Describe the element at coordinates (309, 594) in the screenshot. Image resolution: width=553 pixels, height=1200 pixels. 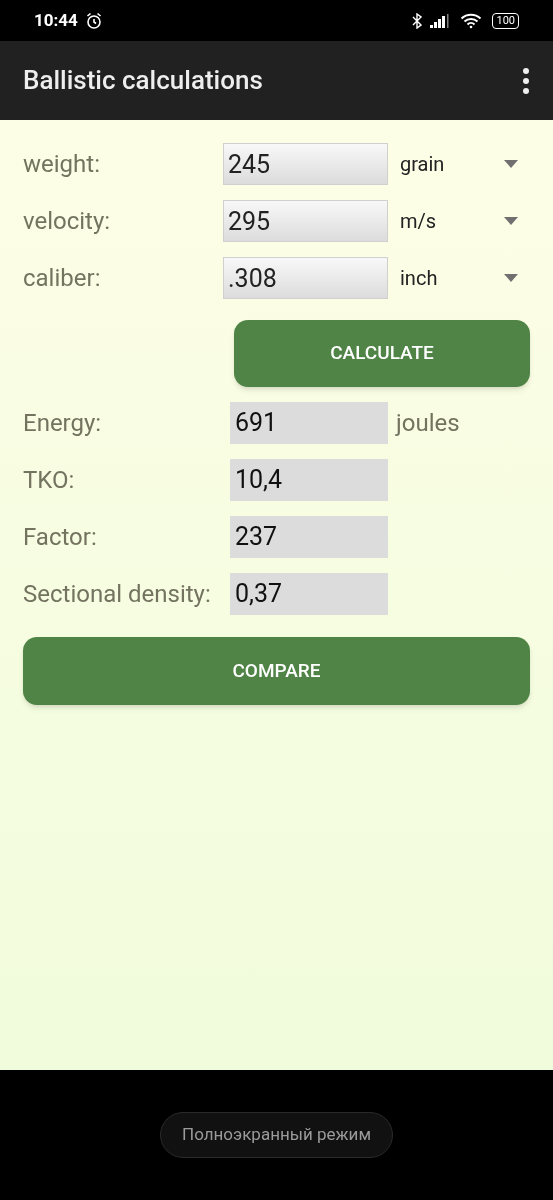
I see `result-field: 0,37` at that location.